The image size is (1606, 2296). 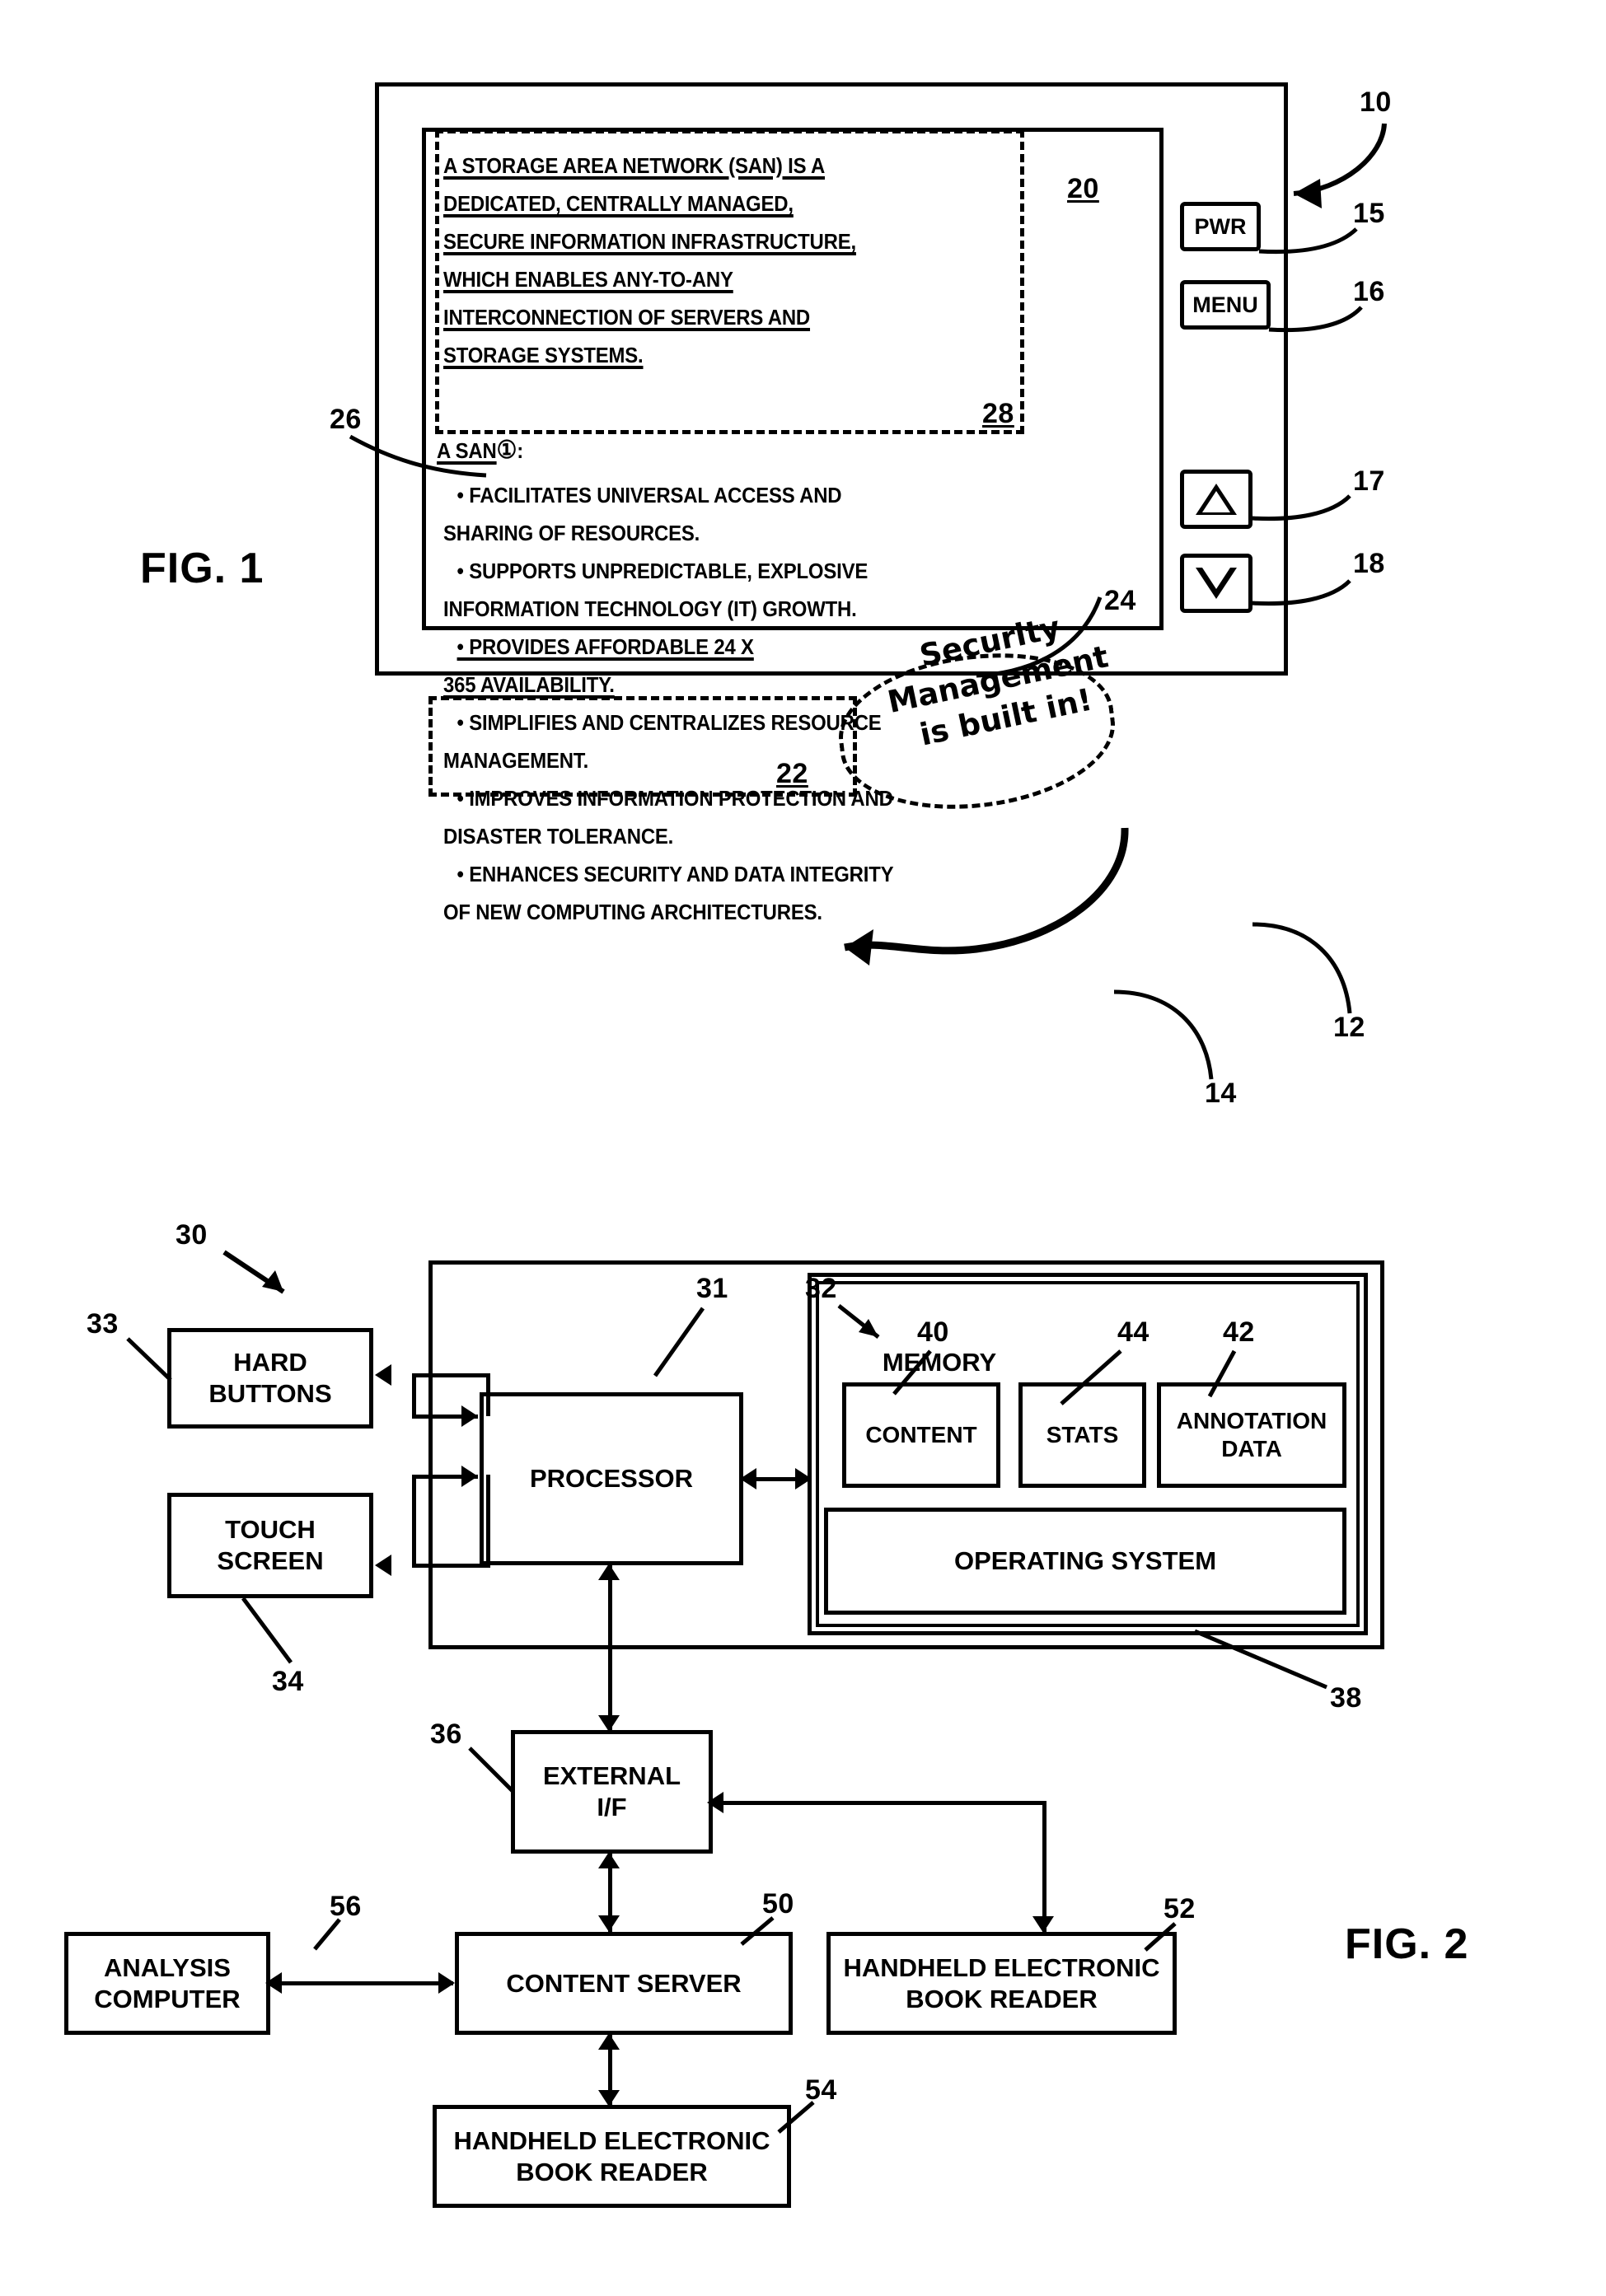 What do you see at coordinates (447, 1983) in the screenshot?
I see `arrowhead-analysis-r` at bounding box center [447, 1983].